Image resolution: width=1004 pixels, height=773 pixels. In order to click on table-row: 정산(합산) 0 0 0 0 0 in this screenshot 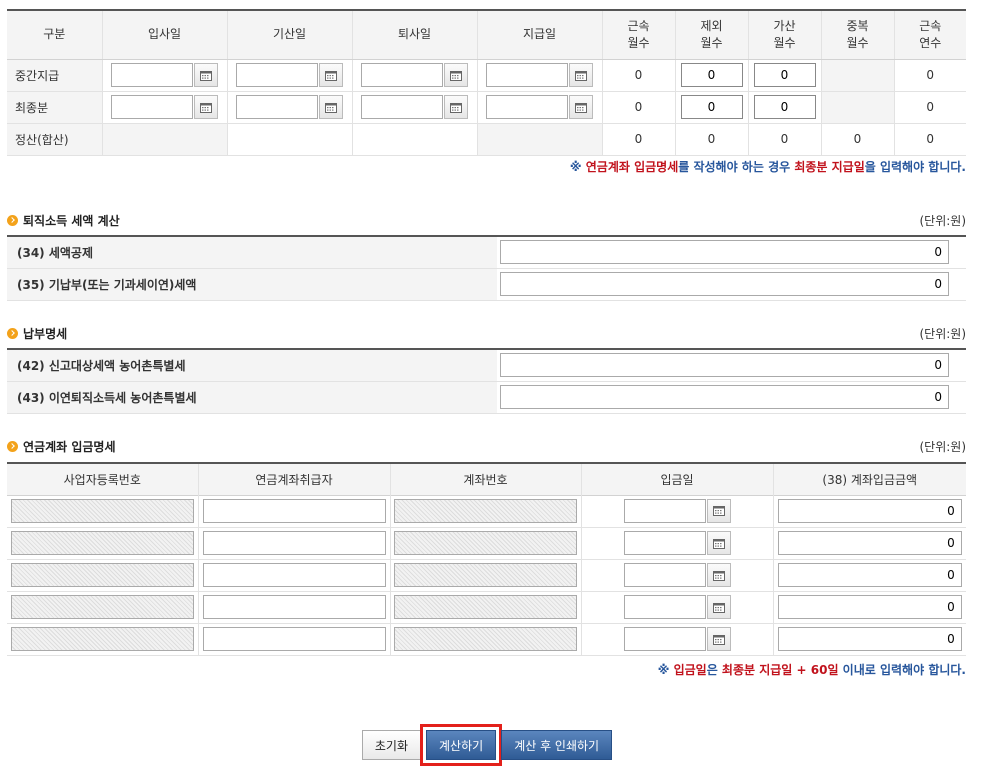, I will do `click(486, 139)`.